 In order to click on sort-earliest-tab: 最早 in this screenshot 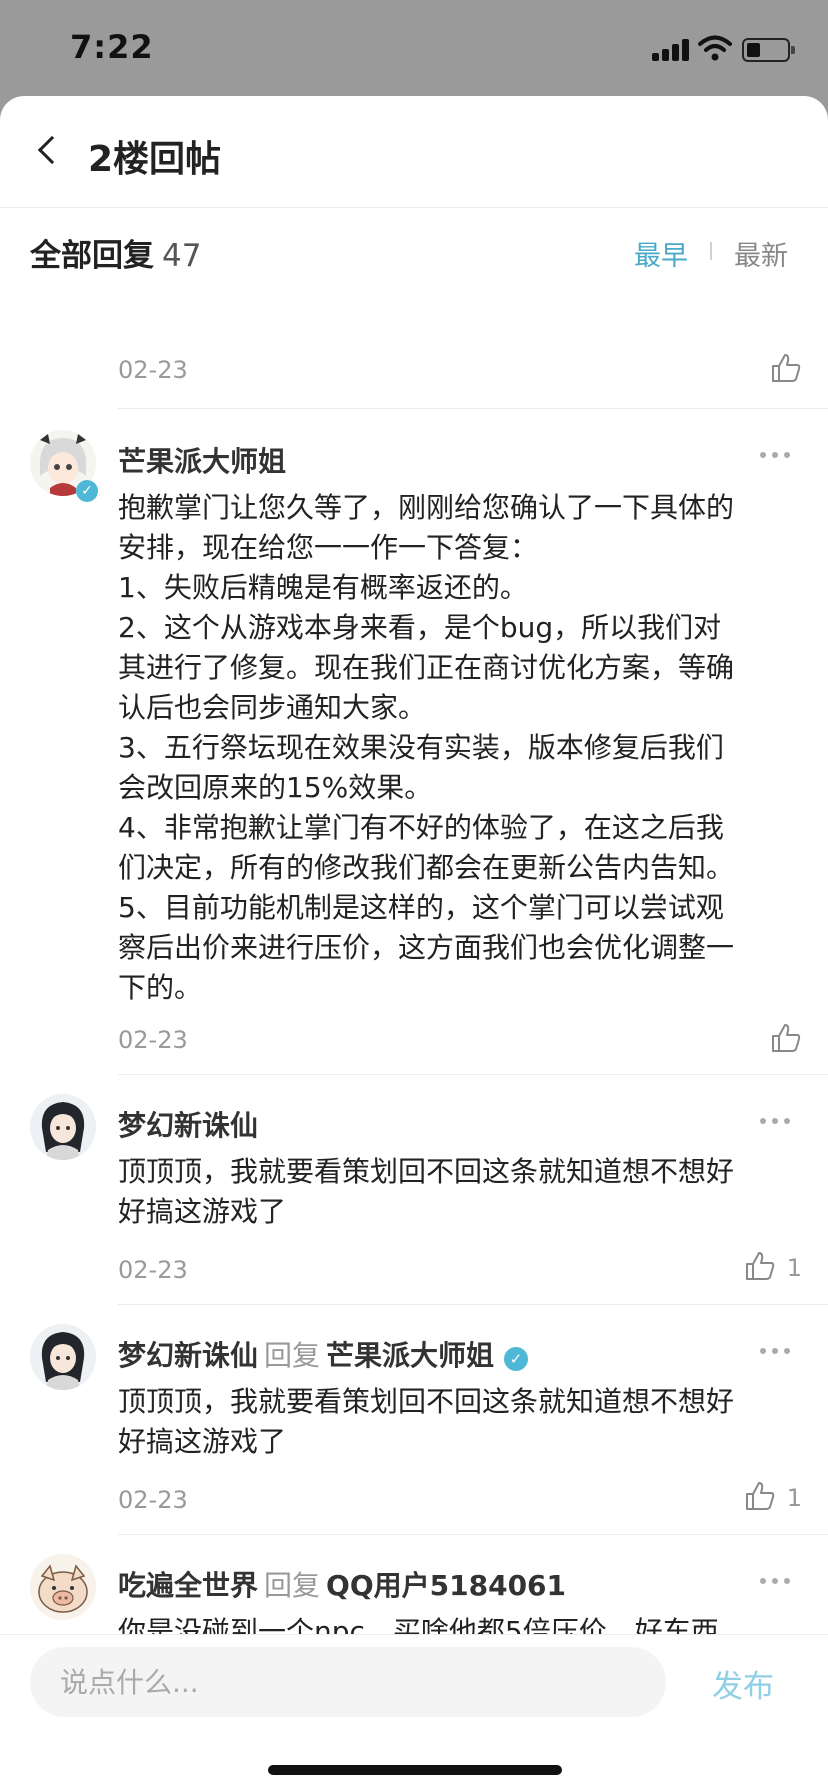, I will do `click(661, 253)`.